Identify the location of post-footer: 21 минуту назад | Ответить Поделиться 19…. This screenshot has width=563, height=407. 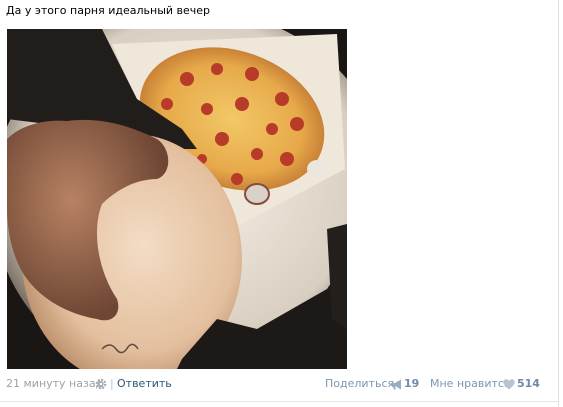
(279, 384).